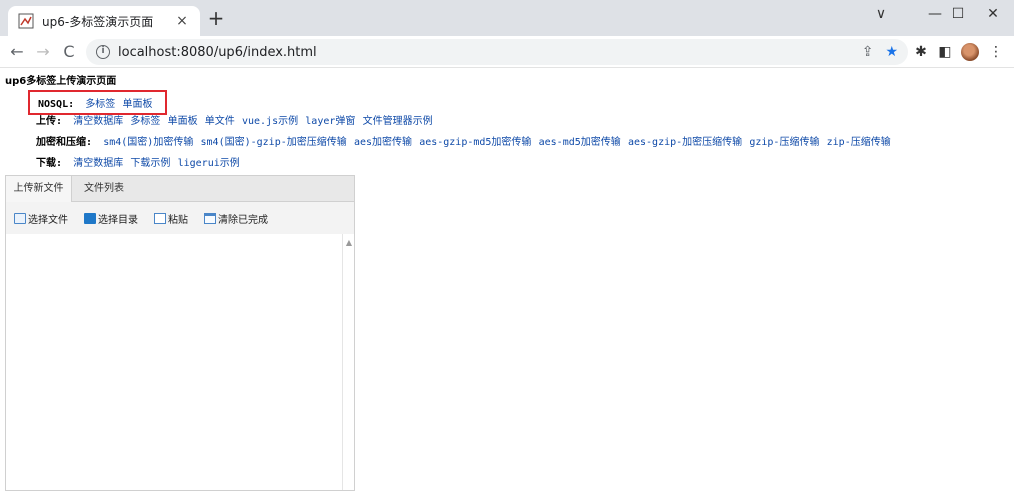 This screenshot has height=491, width=1014. I want to click on back-button: ←, so click(17, 52).